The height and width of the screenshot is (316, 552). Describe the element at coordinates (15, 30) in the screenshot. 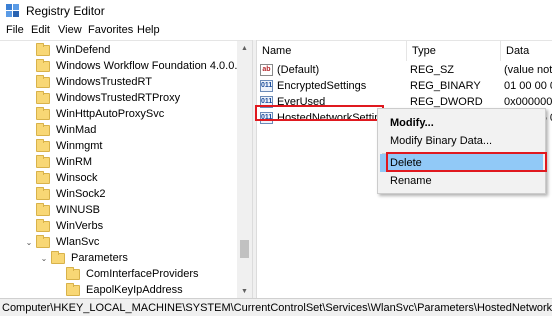

I see `menu-file: File` at that location.